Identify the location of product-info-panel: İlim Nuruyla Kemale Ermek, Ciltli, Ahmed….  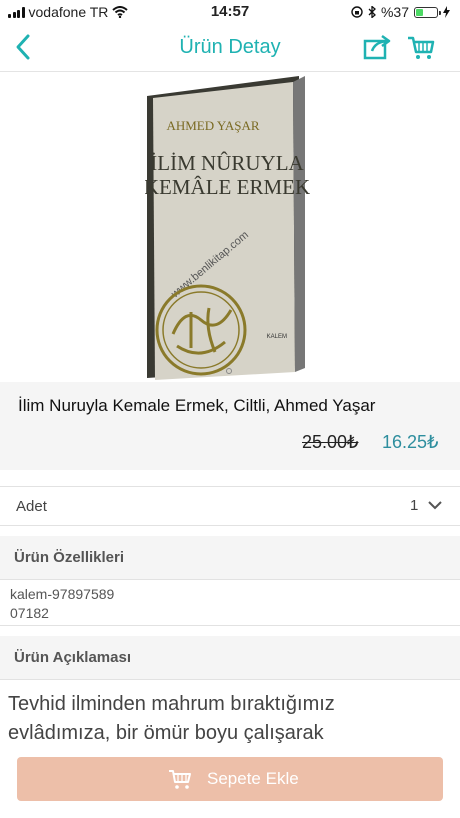
(230, 426).